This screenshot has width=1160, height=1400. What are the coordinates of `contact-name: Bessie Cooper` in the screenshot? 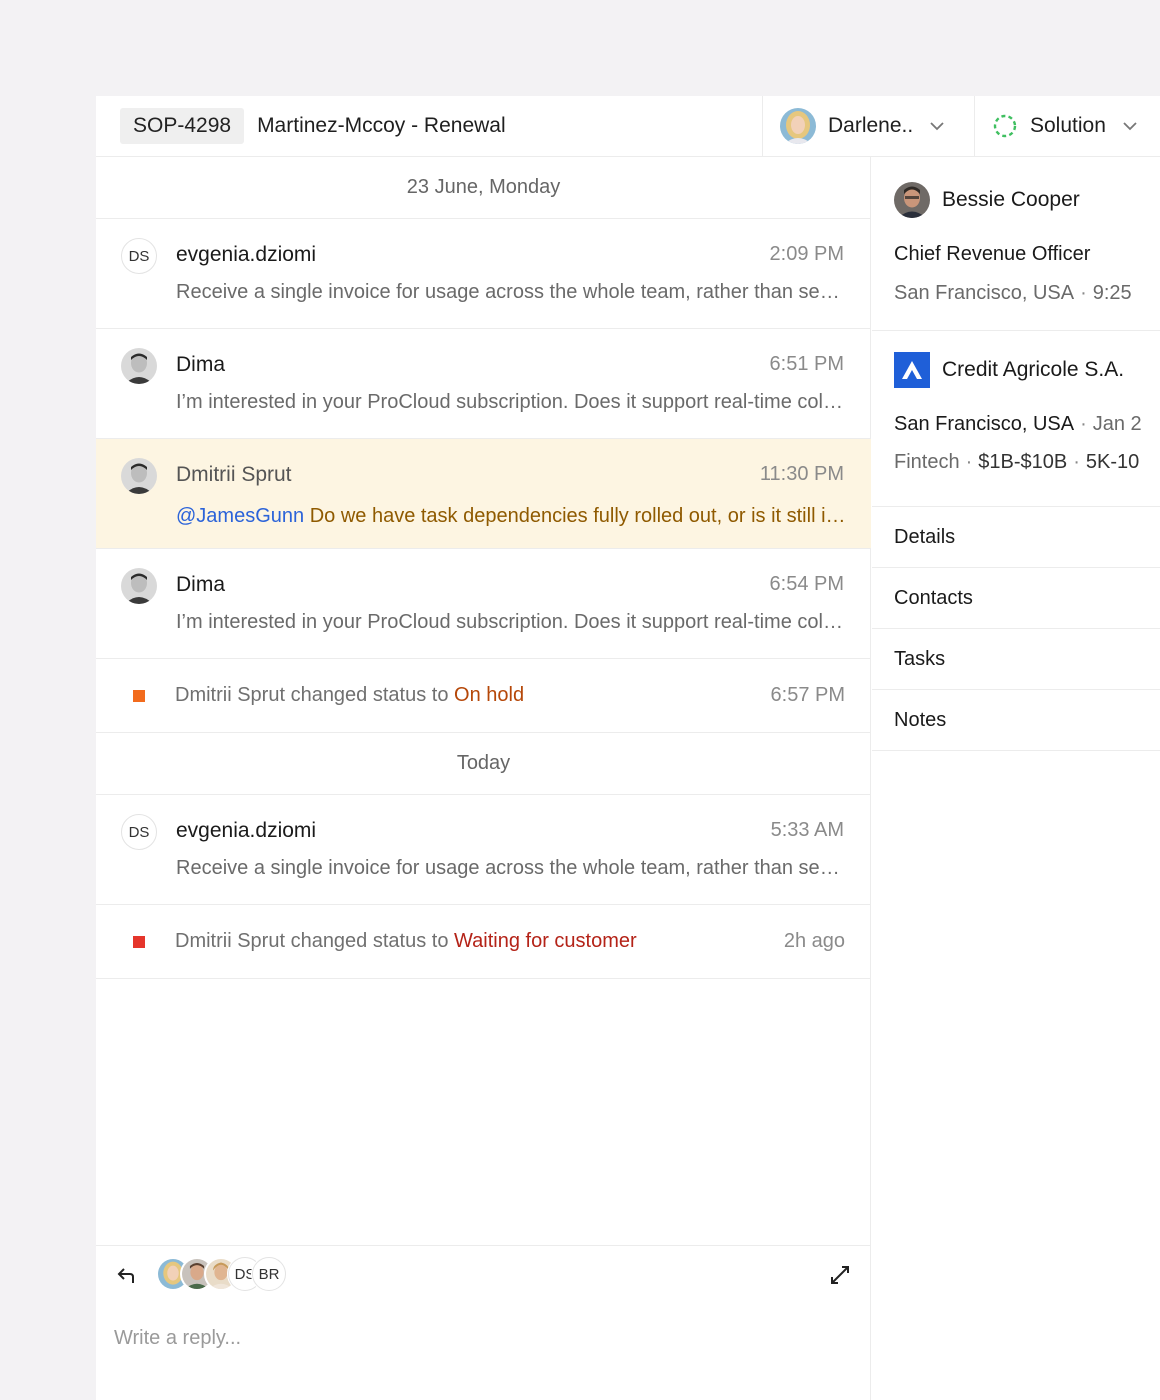 It's located at (1011, 199).